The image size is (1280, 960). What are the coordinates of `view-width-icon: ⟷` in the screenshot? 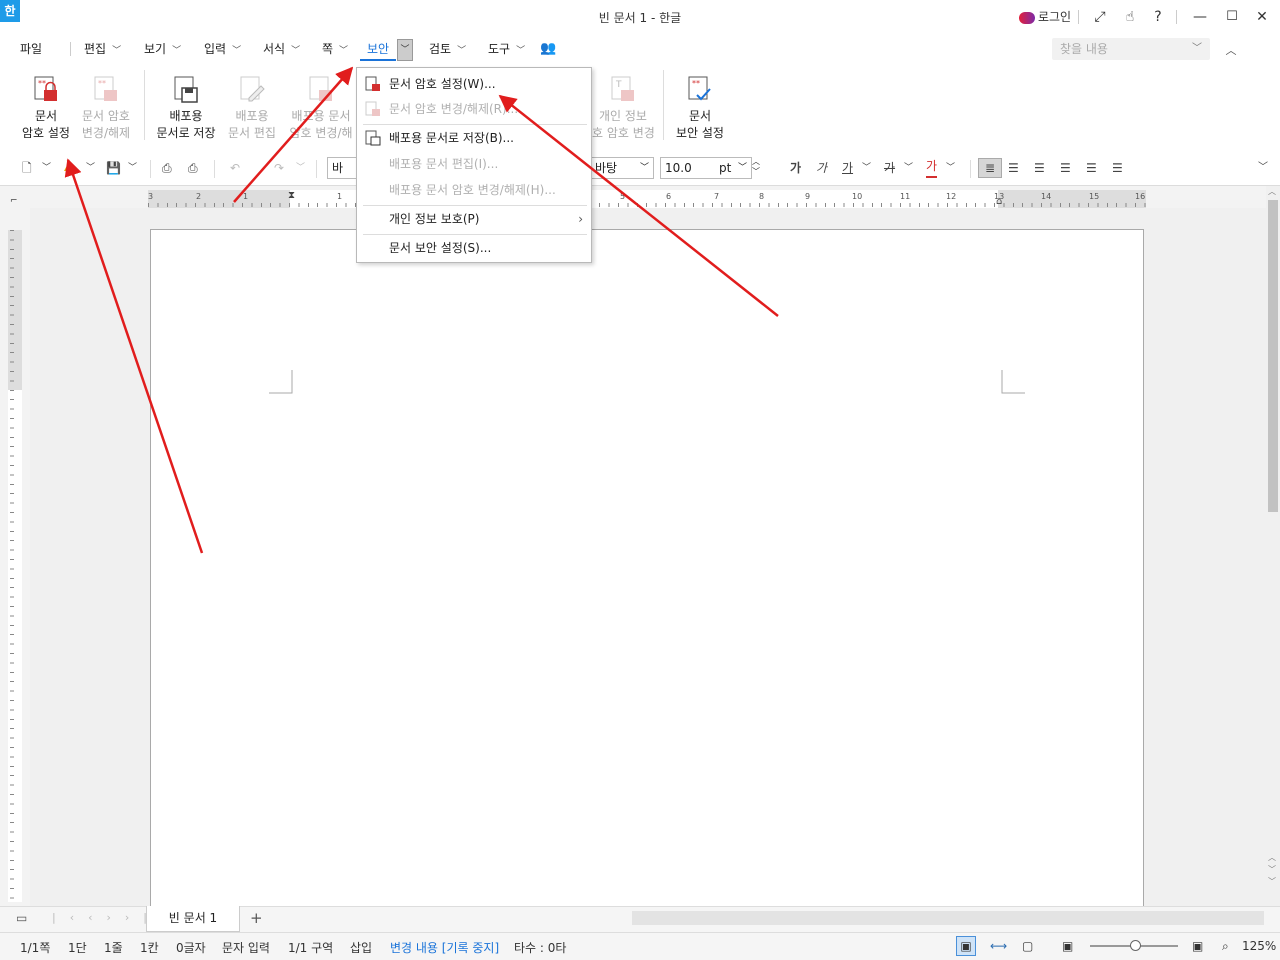 It's located at (998, 946).